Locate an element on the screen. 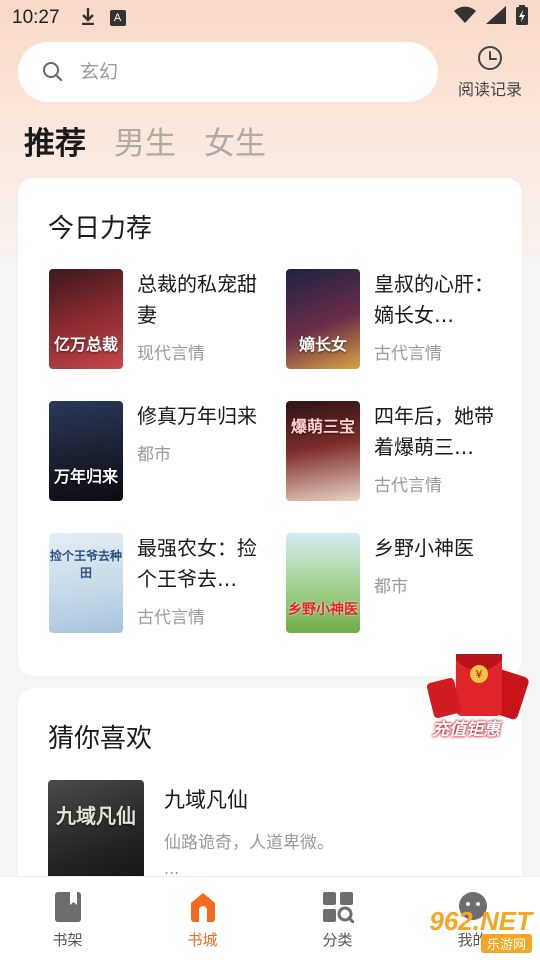  cover-title: 乡野小神医 is located at coordinates (323, 610).